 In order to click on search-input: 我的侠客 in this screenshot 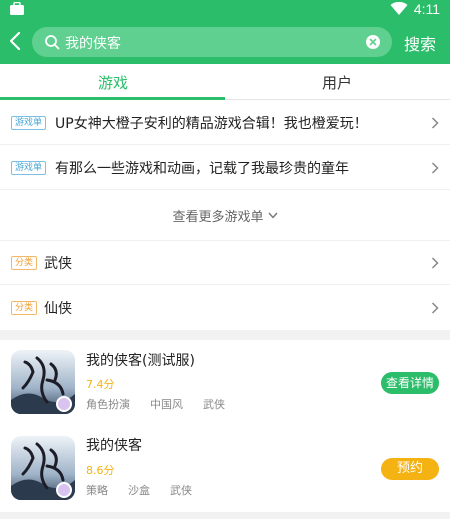, I will do `click(93, 43)`.